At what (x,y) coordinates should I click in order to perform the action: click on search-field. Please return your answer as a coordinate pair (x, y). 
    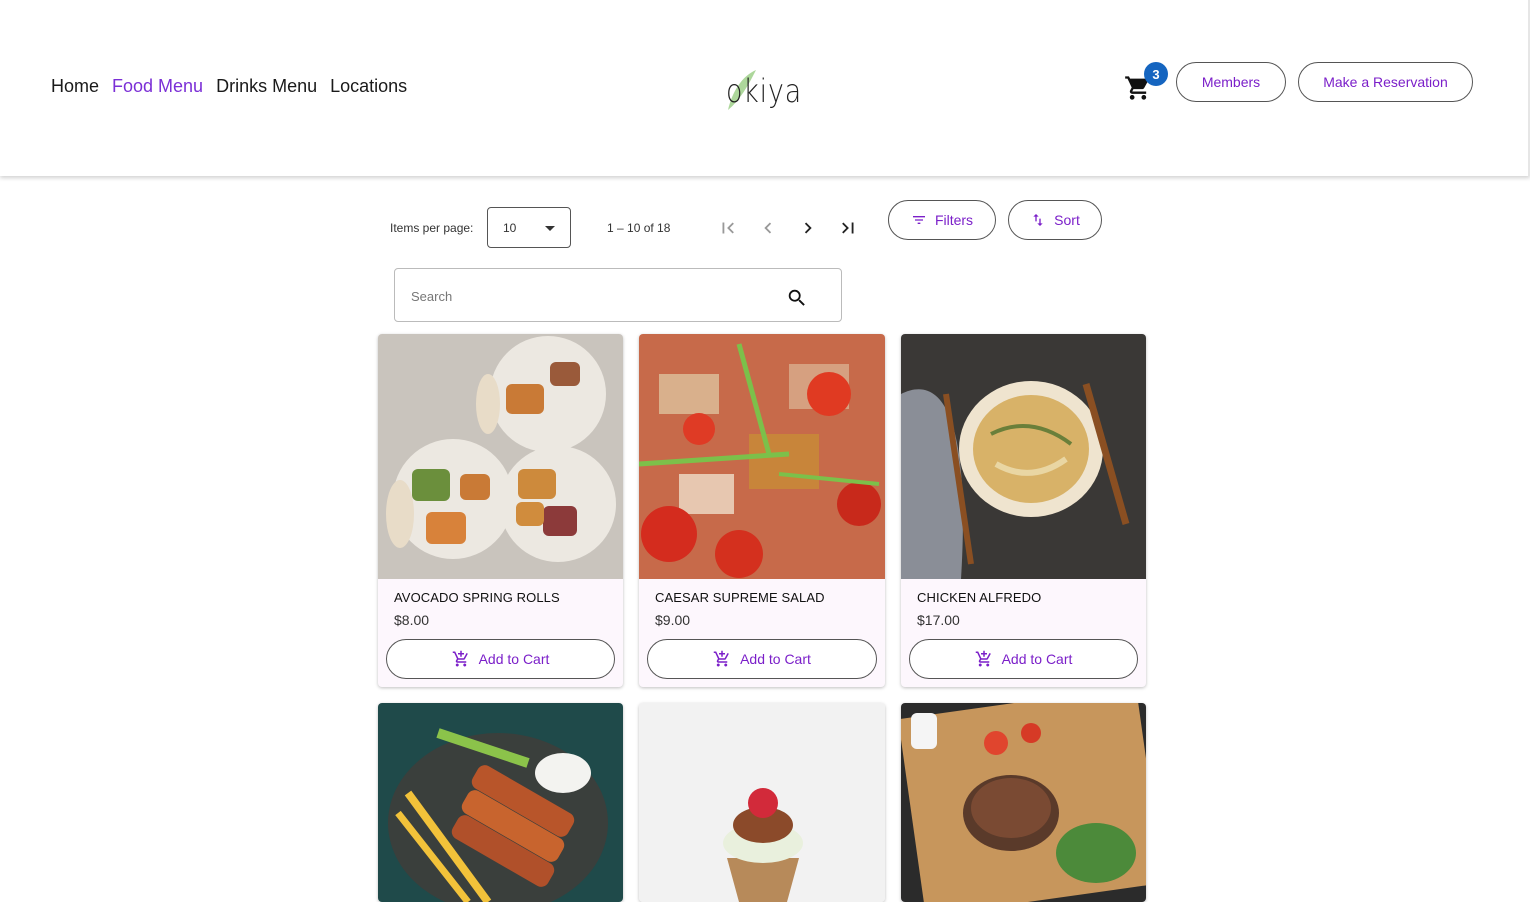
    Looking at the image, I should click on (618, 295).